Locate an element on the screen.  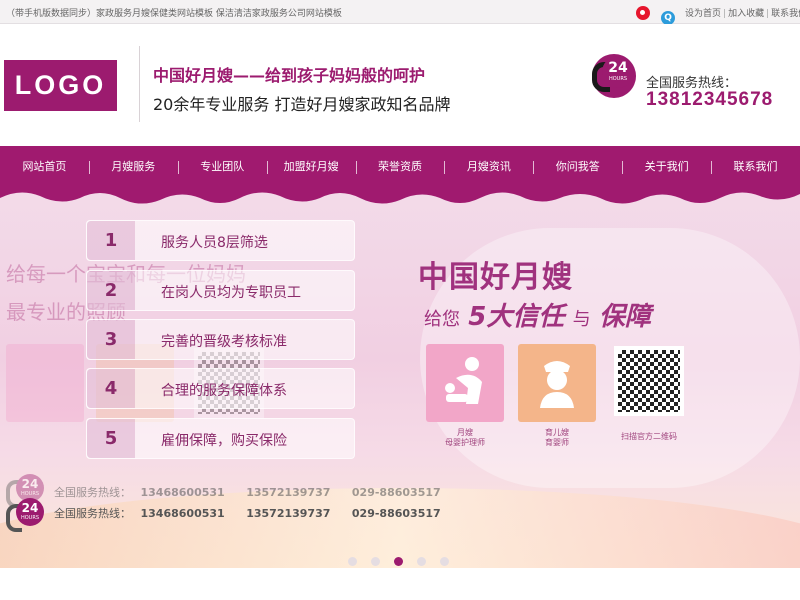
main-nav: 网站首页 月嫂服务 专业团队 加盟好月嫂 荣誉资质 月嫂资讯 你问我答 关于我们 联系我们 is located at coordinates (400, 167).